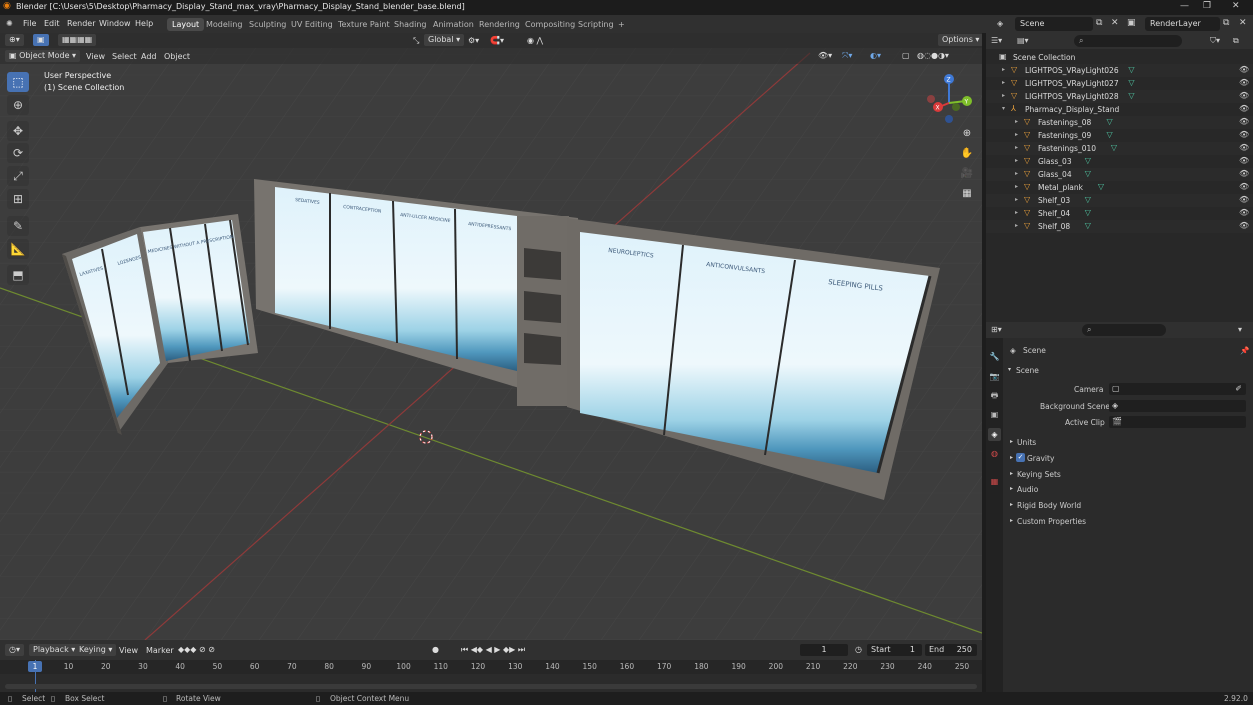 The image size is (1253, 705). Describe the element at coordinates (453, 24) in the screenshot. I see `tab-animation: Animation` at that location.